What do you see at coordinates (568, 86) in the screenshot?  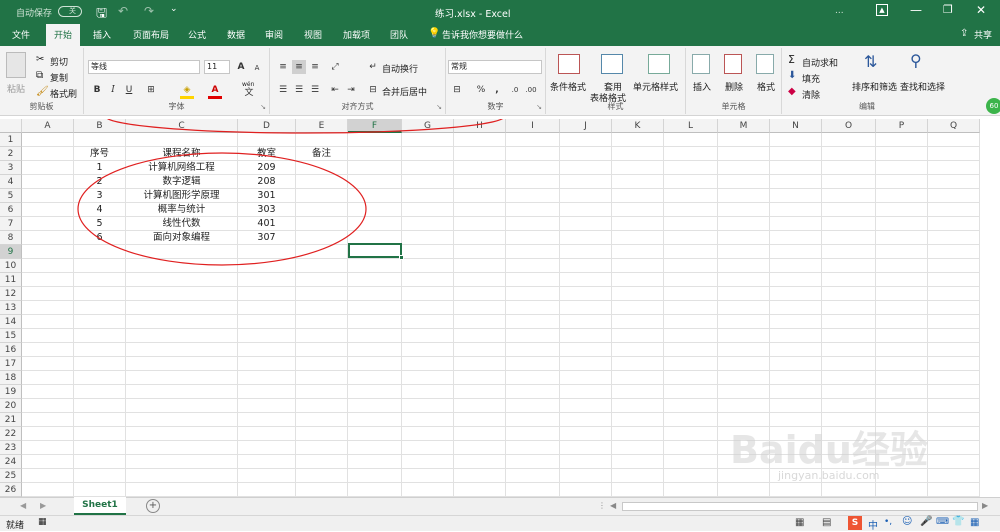 I see `conditional-format-button: 条件格式` at bounding box center [568, 86].